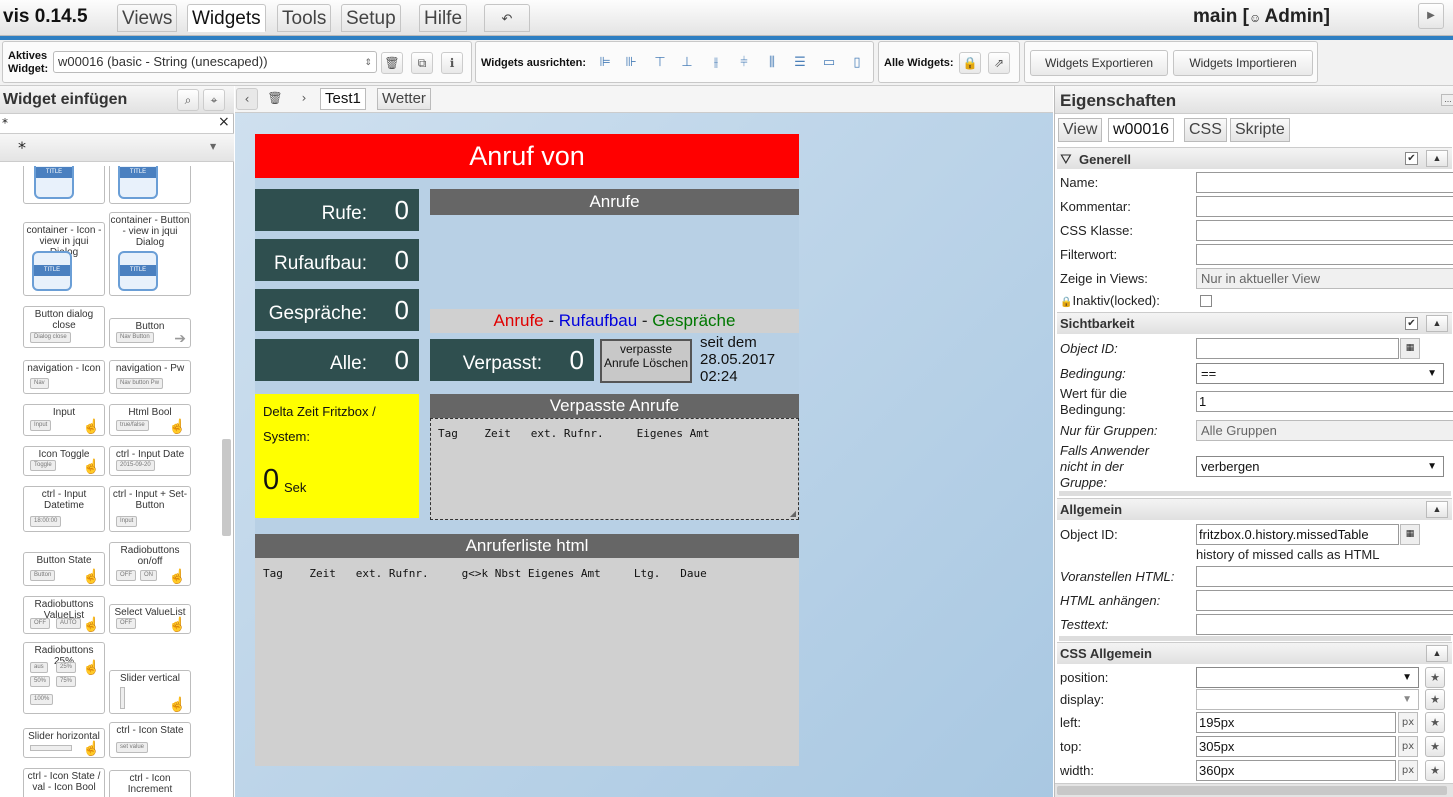 The width and height of the screenshot is (1453, 797). Describe the element at coordinates (64, 327) in the screenshot. I see `palette-item-button-dialog-close: Button dialog close Dialog close` at that location.